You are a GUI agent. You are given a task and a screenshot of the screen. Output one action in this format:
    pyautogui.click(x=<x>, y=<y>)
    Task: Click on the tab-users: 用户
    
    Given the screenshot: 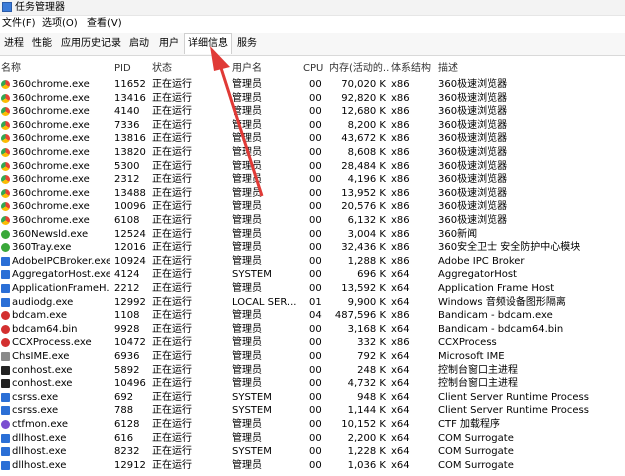 What is the action you would take?
    pyautogui.click(x=169, y=44)
    